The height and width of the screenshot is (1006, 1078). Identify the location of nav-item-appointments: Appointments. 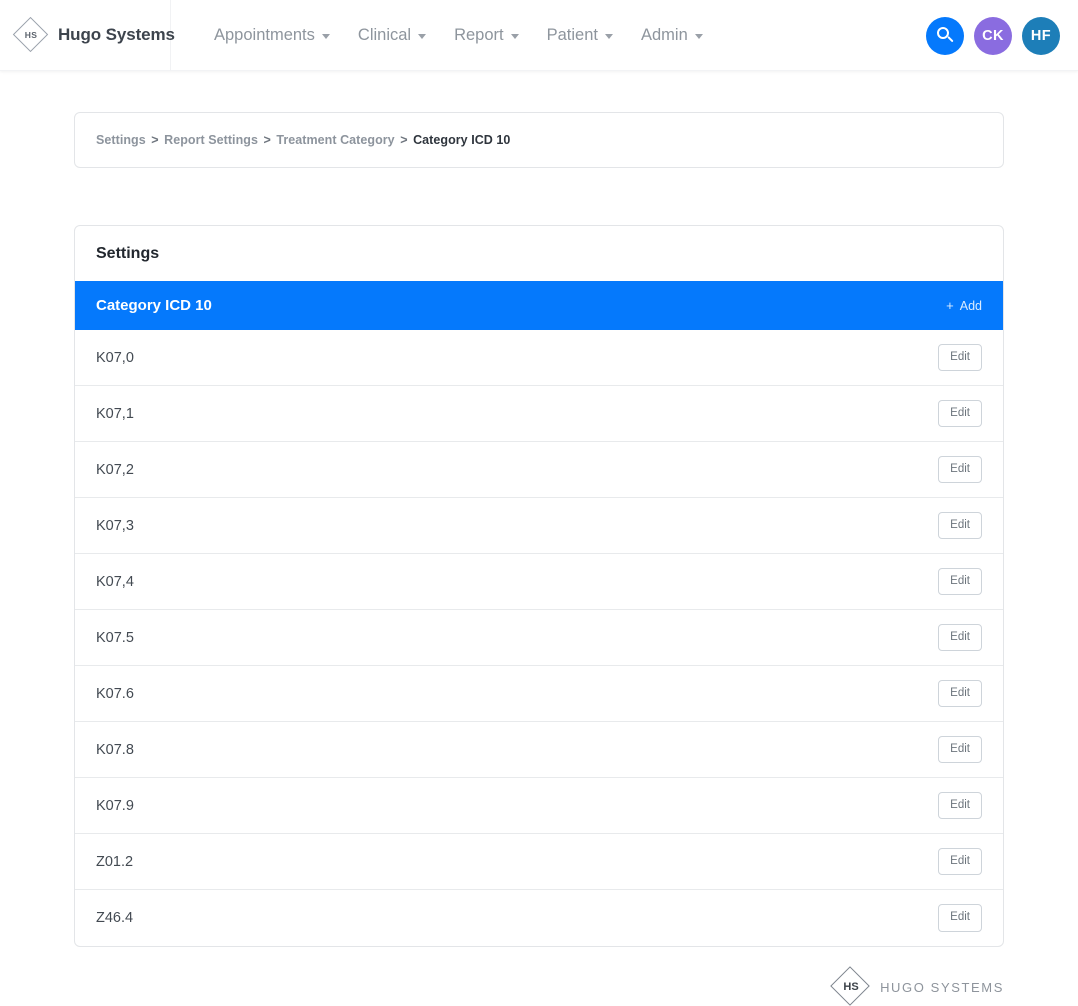
(272, 35).